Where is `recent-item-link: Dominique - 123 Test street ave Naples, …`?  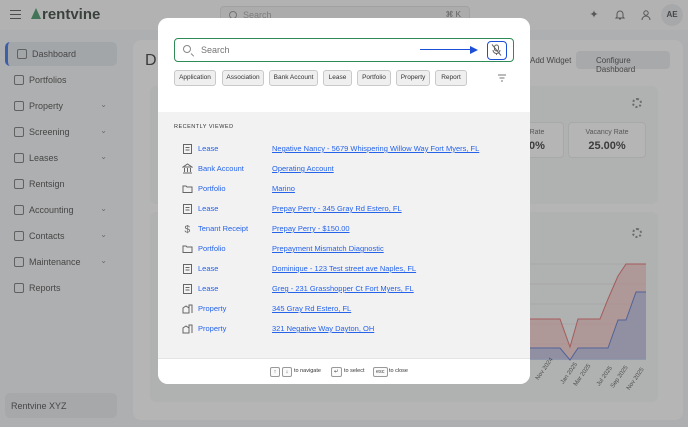
recent-item-link: Dominique - 123 Test street ave Naples, … is located at coordinates (344, 268).